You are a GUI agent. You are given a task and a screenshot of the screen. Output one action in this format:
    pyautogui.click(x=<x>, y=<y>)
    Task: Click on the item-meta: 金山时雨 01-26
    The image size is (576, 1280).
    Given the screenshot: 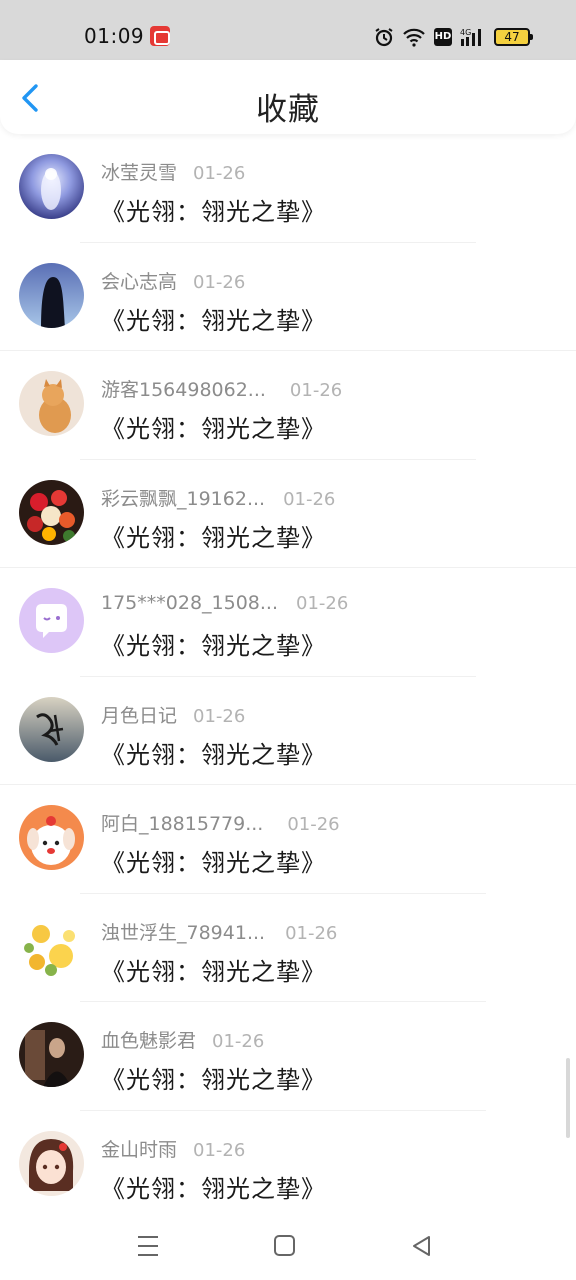 What is the action you would take?
    pyautogui.click(x=173, y=1148)
    